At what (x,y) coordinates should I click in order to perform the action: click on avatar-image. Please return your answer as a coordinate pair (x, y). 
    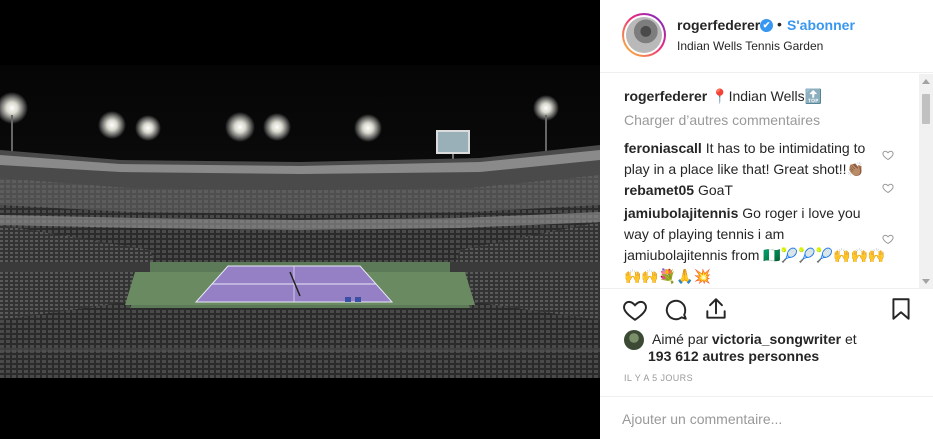
    Looking at the image, I should click on (644, 35).